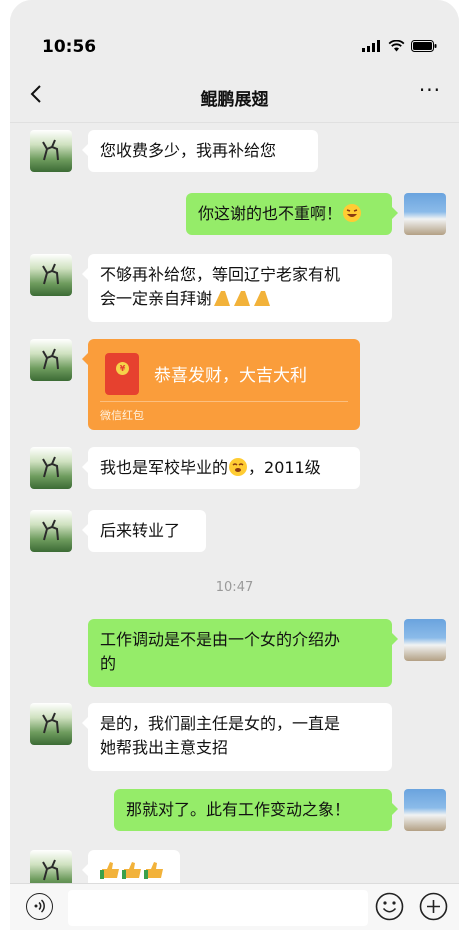  What do you see at coordinates (237, 737) in the screenshot?
I see `message-bubble: 是的，我们副主任是女的，一直是 她帮我出主意支招` at bounding box center [237, 737].